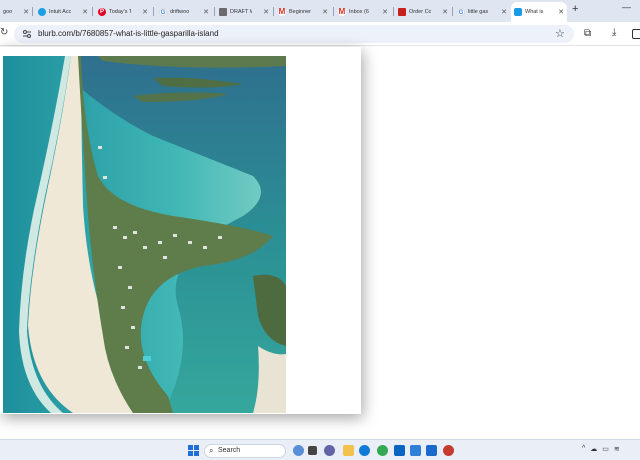 The height and width of the screenshot is (460, 640). I want to click on tab-title: little gas, so click(478, 11).